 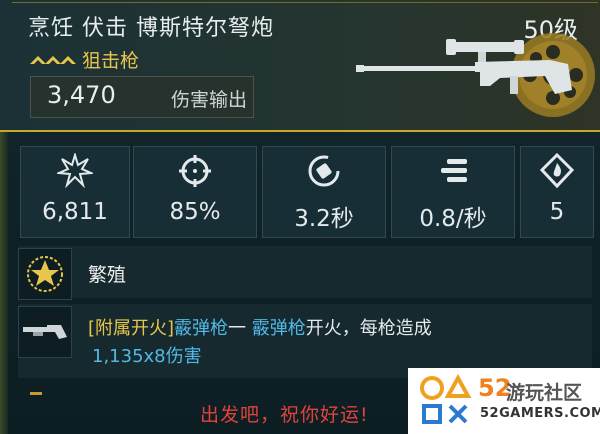 What do you see at coordinates (464, 66) in the screenshot?
I see `sniper-rifle-icon` at bounding box center [464, 66].